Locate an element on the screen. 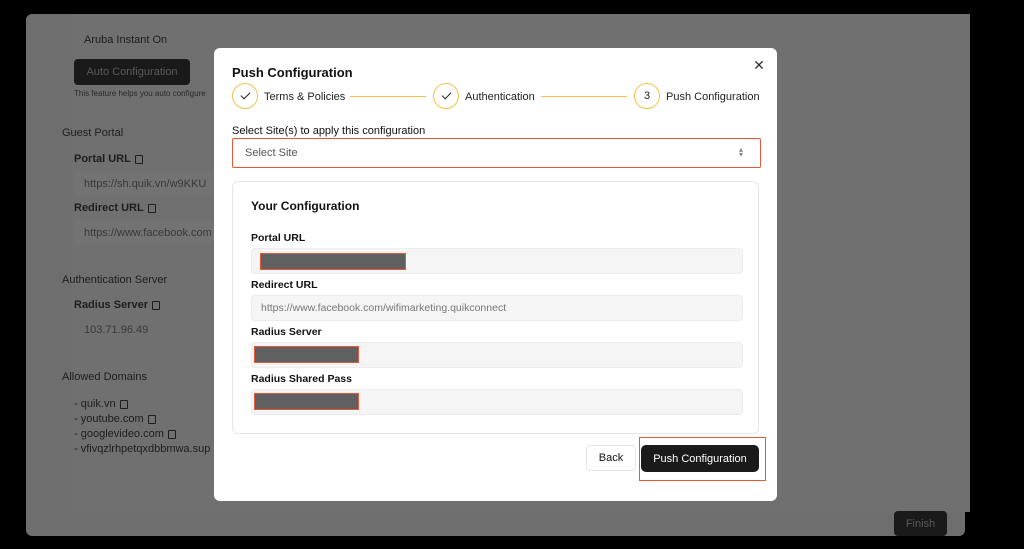 This screenshot has width=1024, height=549. bg-portal-url-label: Portal URL is located at coordinates (108, 159).